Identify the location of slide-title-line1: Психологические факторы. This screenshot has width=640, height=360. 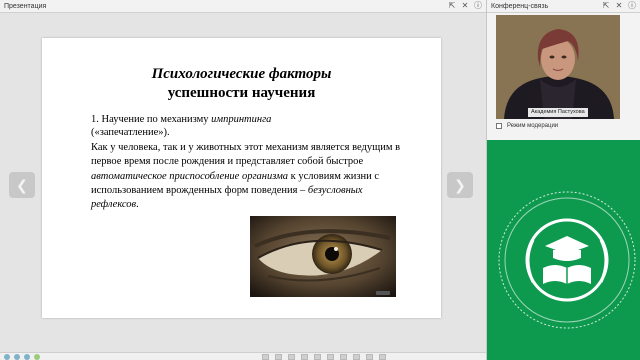
(241, 74).